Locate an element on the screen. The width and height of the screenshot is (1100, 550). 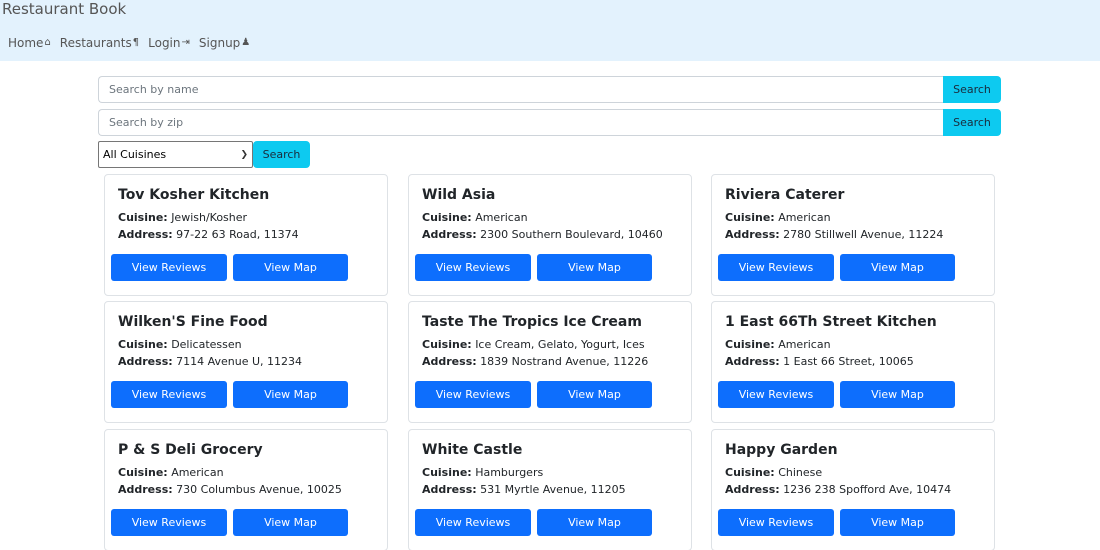
restaurant-name: Tov Kosher Kitchen is located at coordinates (194, 195).